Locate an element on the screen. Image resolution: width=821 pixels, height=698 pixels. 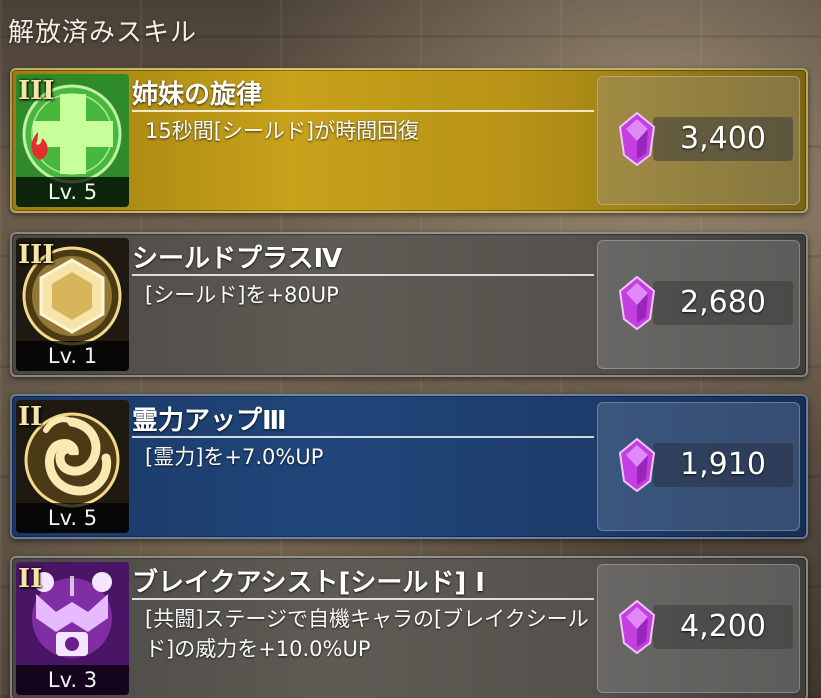
skill-description: 15秒間[シールド]が時間回復 is located at coordinates (282, 131).